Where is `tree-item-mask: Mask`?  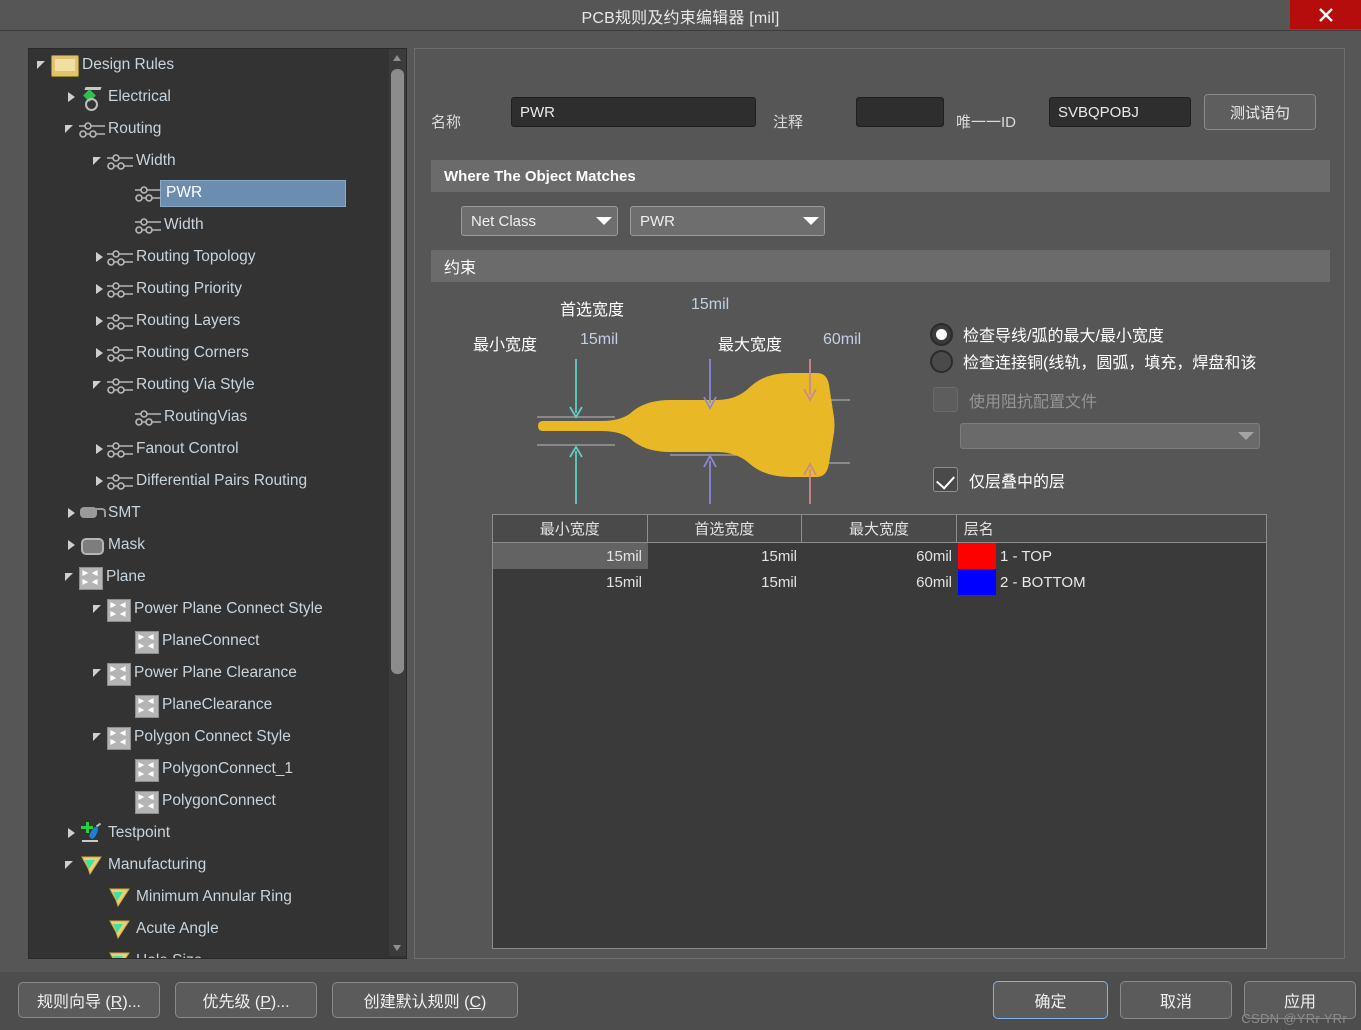 tree-item-mask: Mask is located at coordinates (209, 545).